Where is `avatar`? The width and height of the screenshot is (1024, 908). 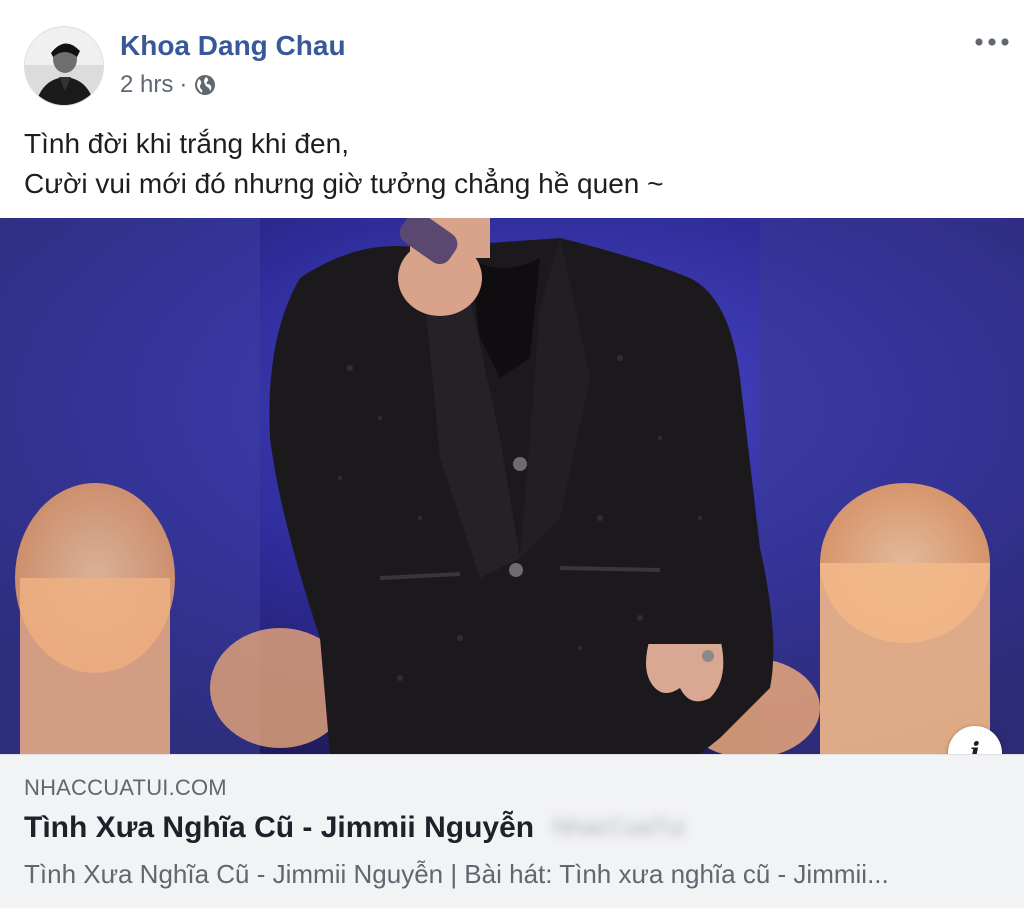
avatar is located at coordinates (64, 66).